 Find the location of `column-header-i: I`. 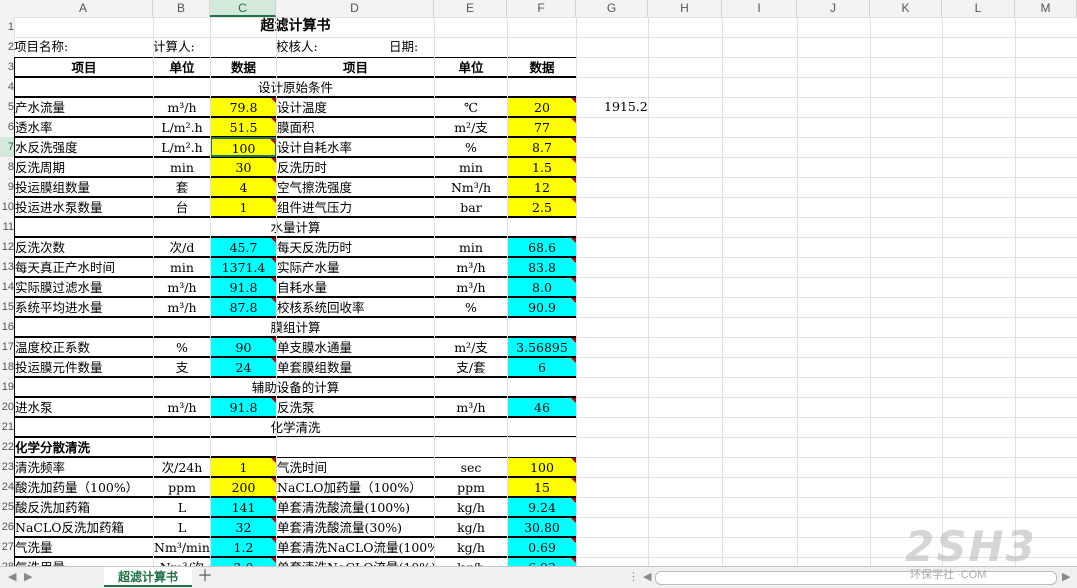

column-header-i: I is located at coordinates (759, 8).